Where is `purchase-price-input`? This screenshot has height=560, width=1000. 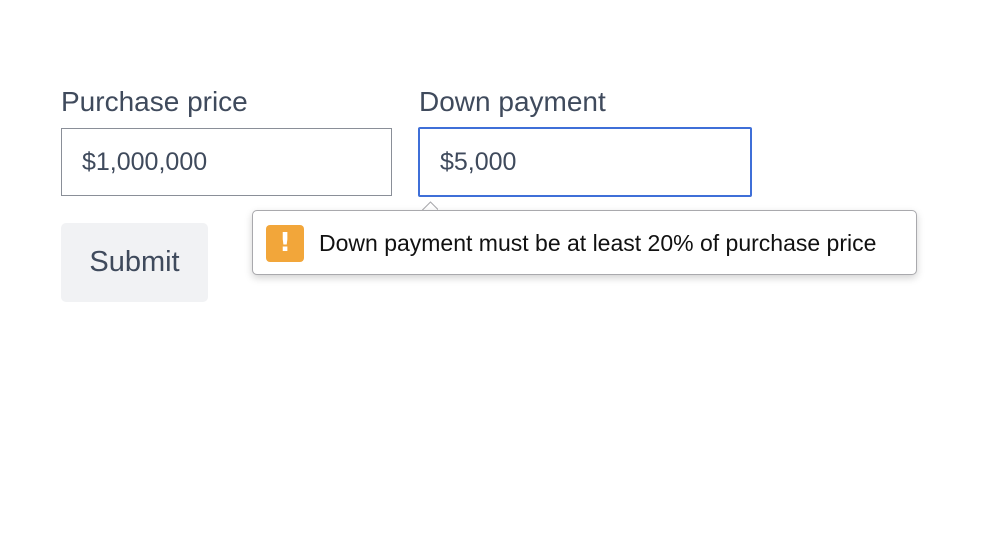
purchase-price-input is located at coordinates (226, 162).